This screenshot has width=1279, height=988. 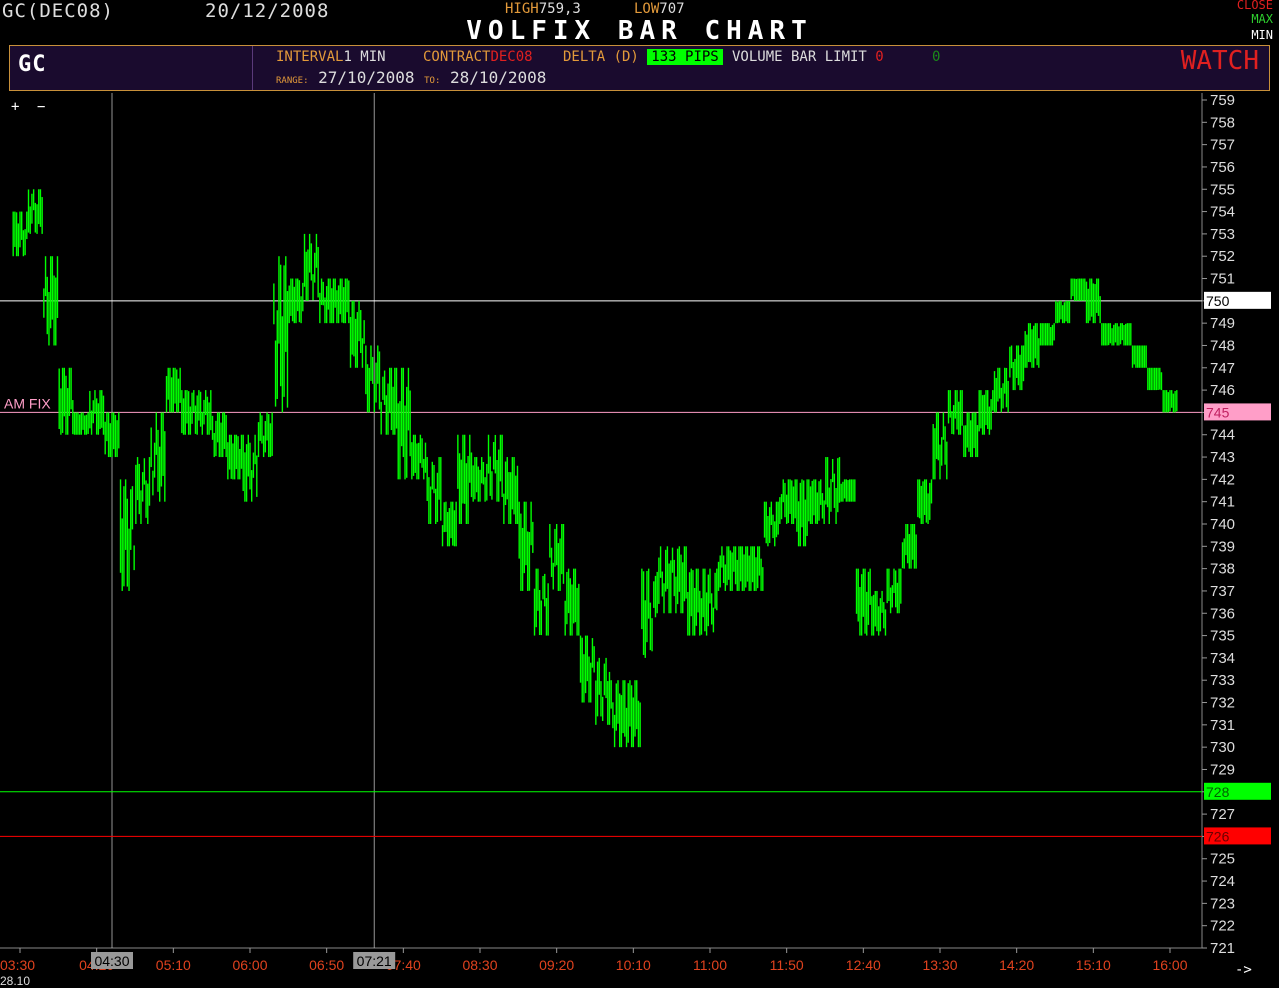 I want to click on level-tag-label: 745, so click(x=1218, y=412).